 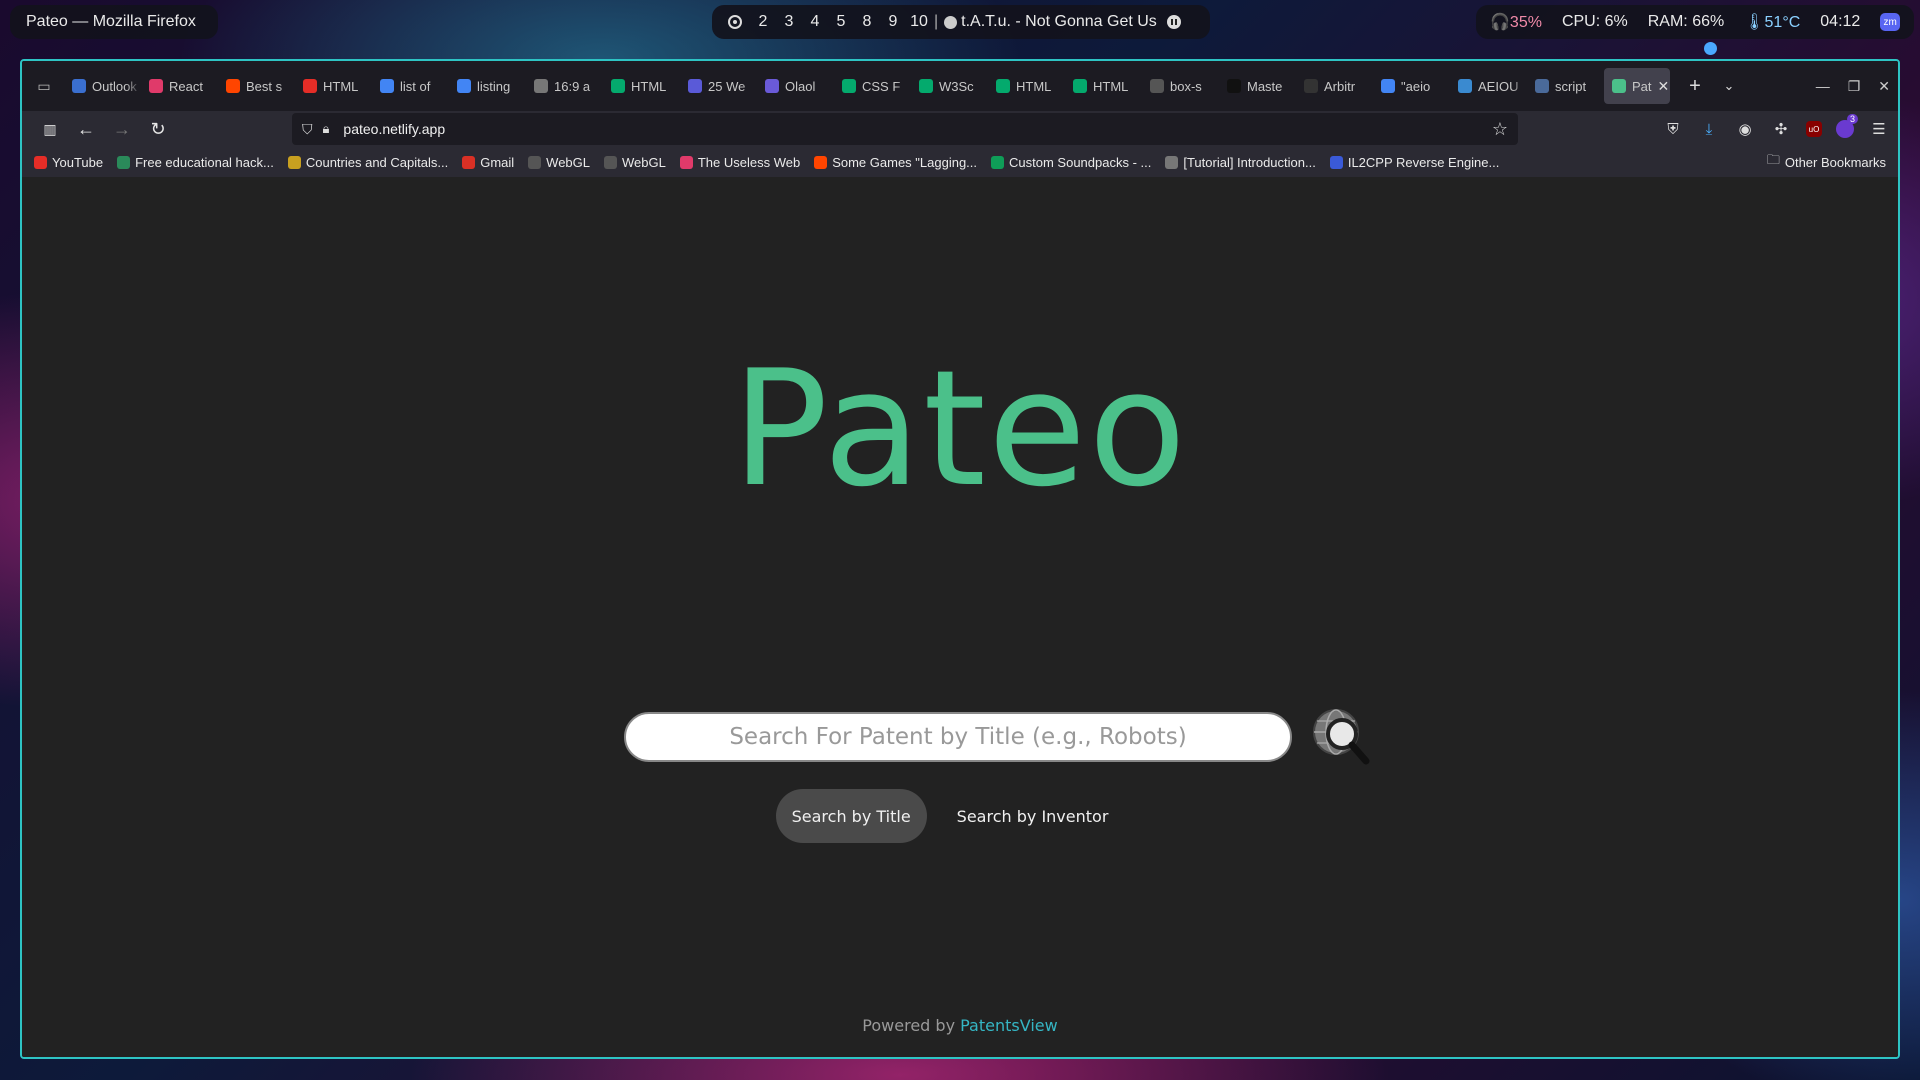 I want to click on bookmark-item: Gmail, so click(x=488, y=162).